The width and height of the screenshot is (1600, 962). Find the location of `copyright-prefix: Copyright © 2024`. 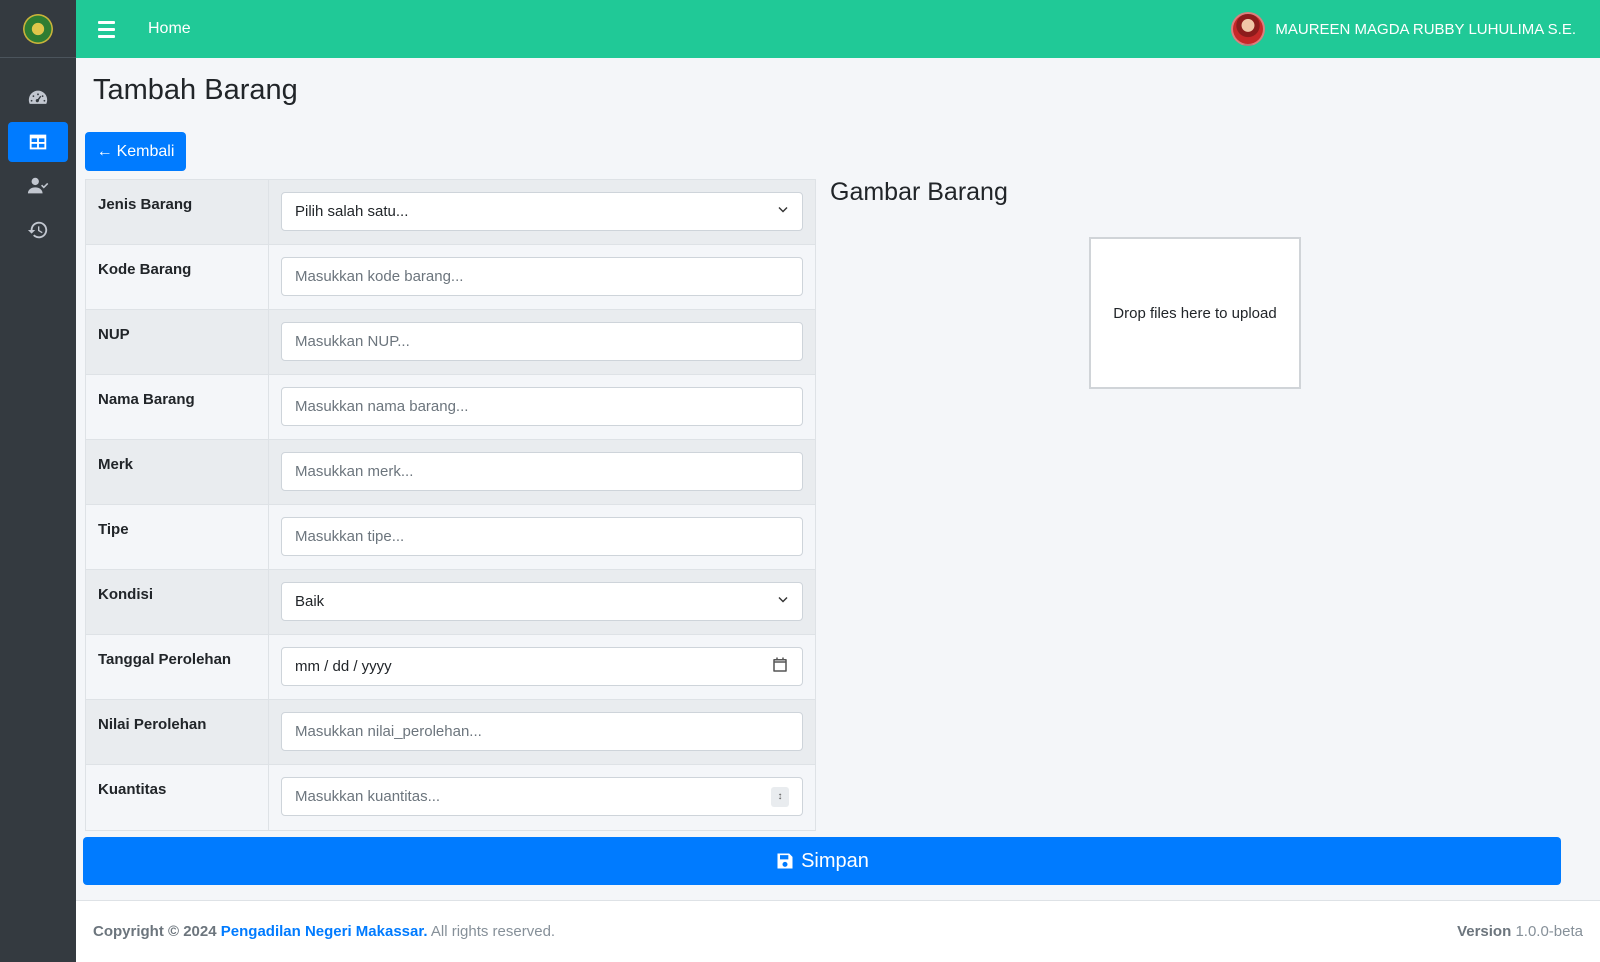

copyright-prefix: Copyright © 2024 is located at coordinates (155, 931).